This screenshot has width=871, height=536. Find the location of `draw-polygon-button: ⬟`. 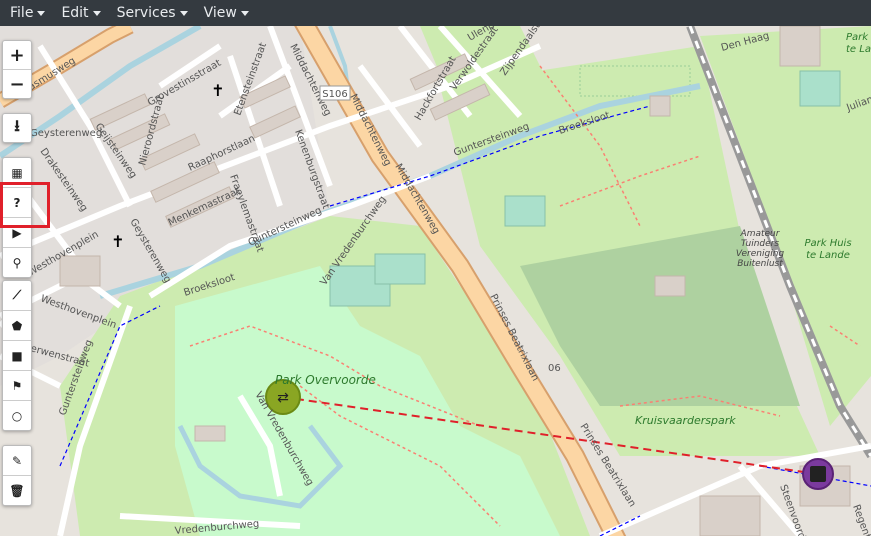

draw-polygon-button: ⬟ is located at coordinates (17, 326).